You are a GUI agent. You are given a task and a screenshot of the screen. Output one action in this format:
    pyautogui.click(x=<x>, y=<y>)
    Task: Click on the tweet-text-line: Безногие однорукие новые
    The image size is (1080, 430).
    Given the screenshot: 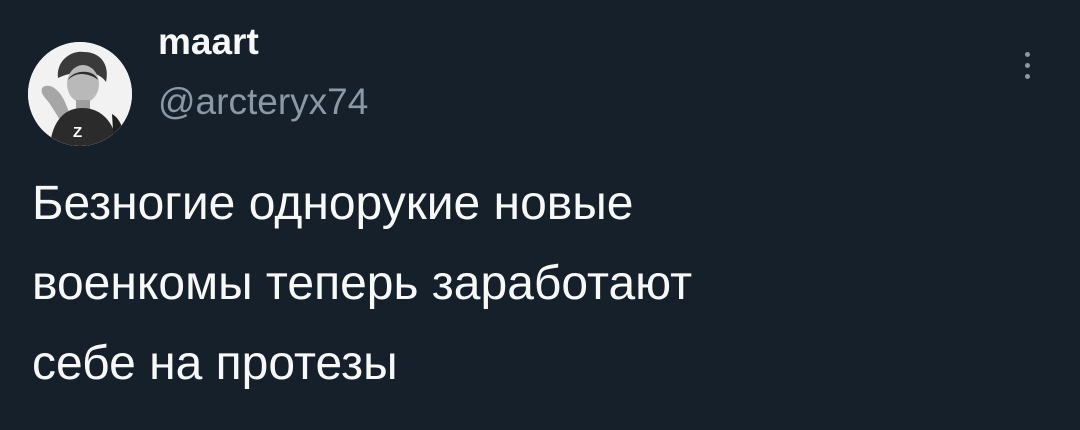 What is the action you would take?
    pyautogui.click(x=333, y=203)
    